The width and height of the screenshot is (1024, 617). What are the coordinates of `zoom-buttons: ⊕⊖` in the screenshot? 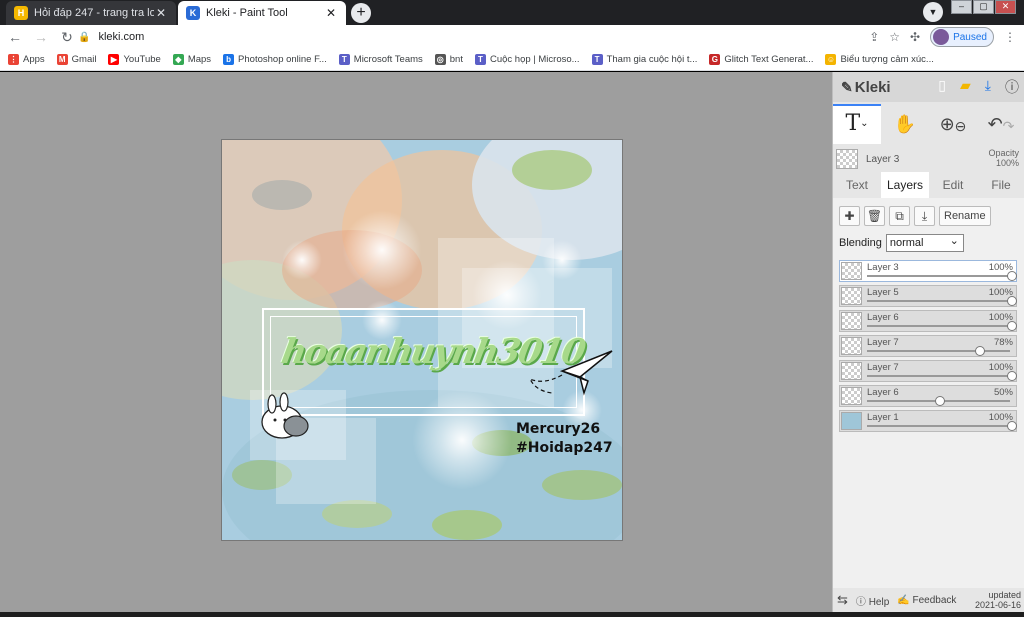 It's located at (953, 124).